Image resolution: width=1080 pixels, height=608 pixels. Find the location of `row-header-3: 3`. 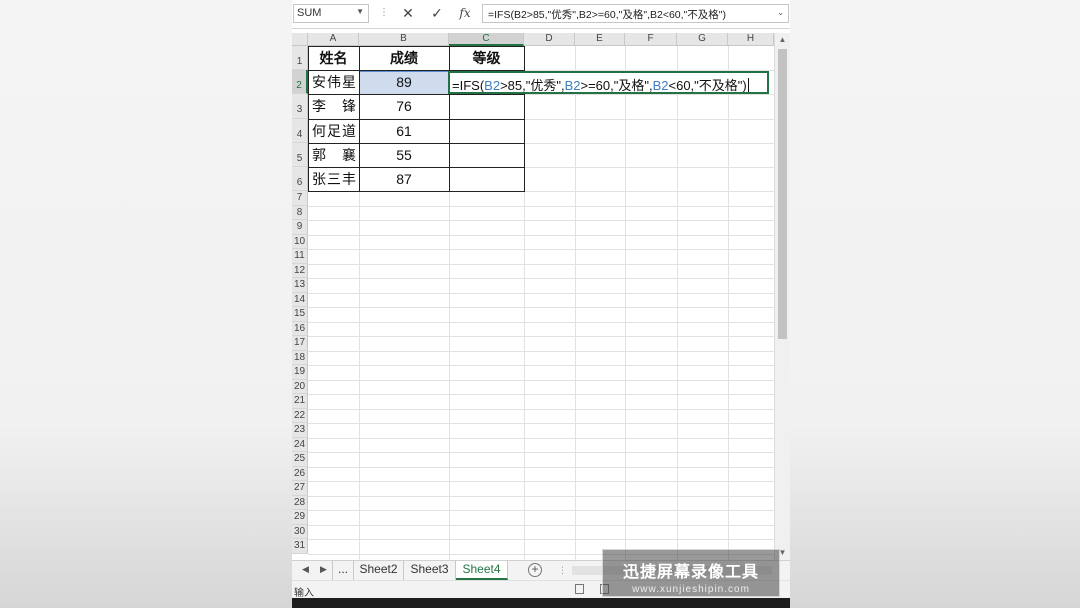

row-header-3: 3 is located at coordinates (300, 106).